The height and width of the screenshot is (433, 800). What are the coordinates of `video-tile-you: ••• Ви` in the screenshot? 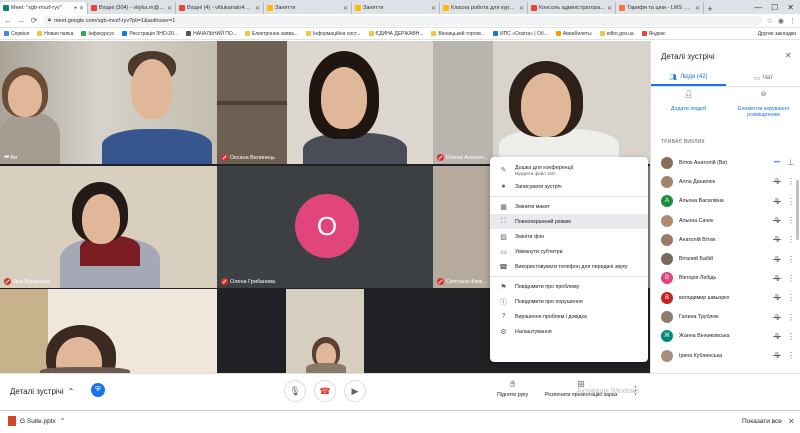 It's located at (108, 102).